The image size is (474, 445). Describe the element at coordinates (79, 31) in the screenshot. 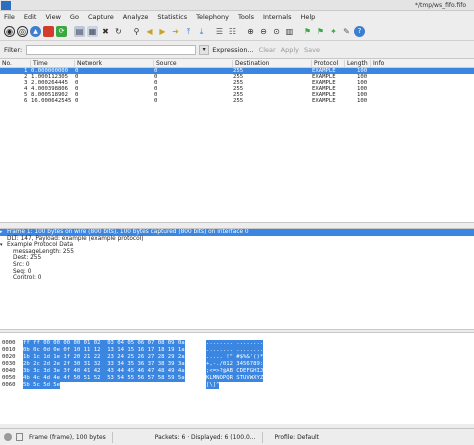

I see `open-icon: ▤` at that location.